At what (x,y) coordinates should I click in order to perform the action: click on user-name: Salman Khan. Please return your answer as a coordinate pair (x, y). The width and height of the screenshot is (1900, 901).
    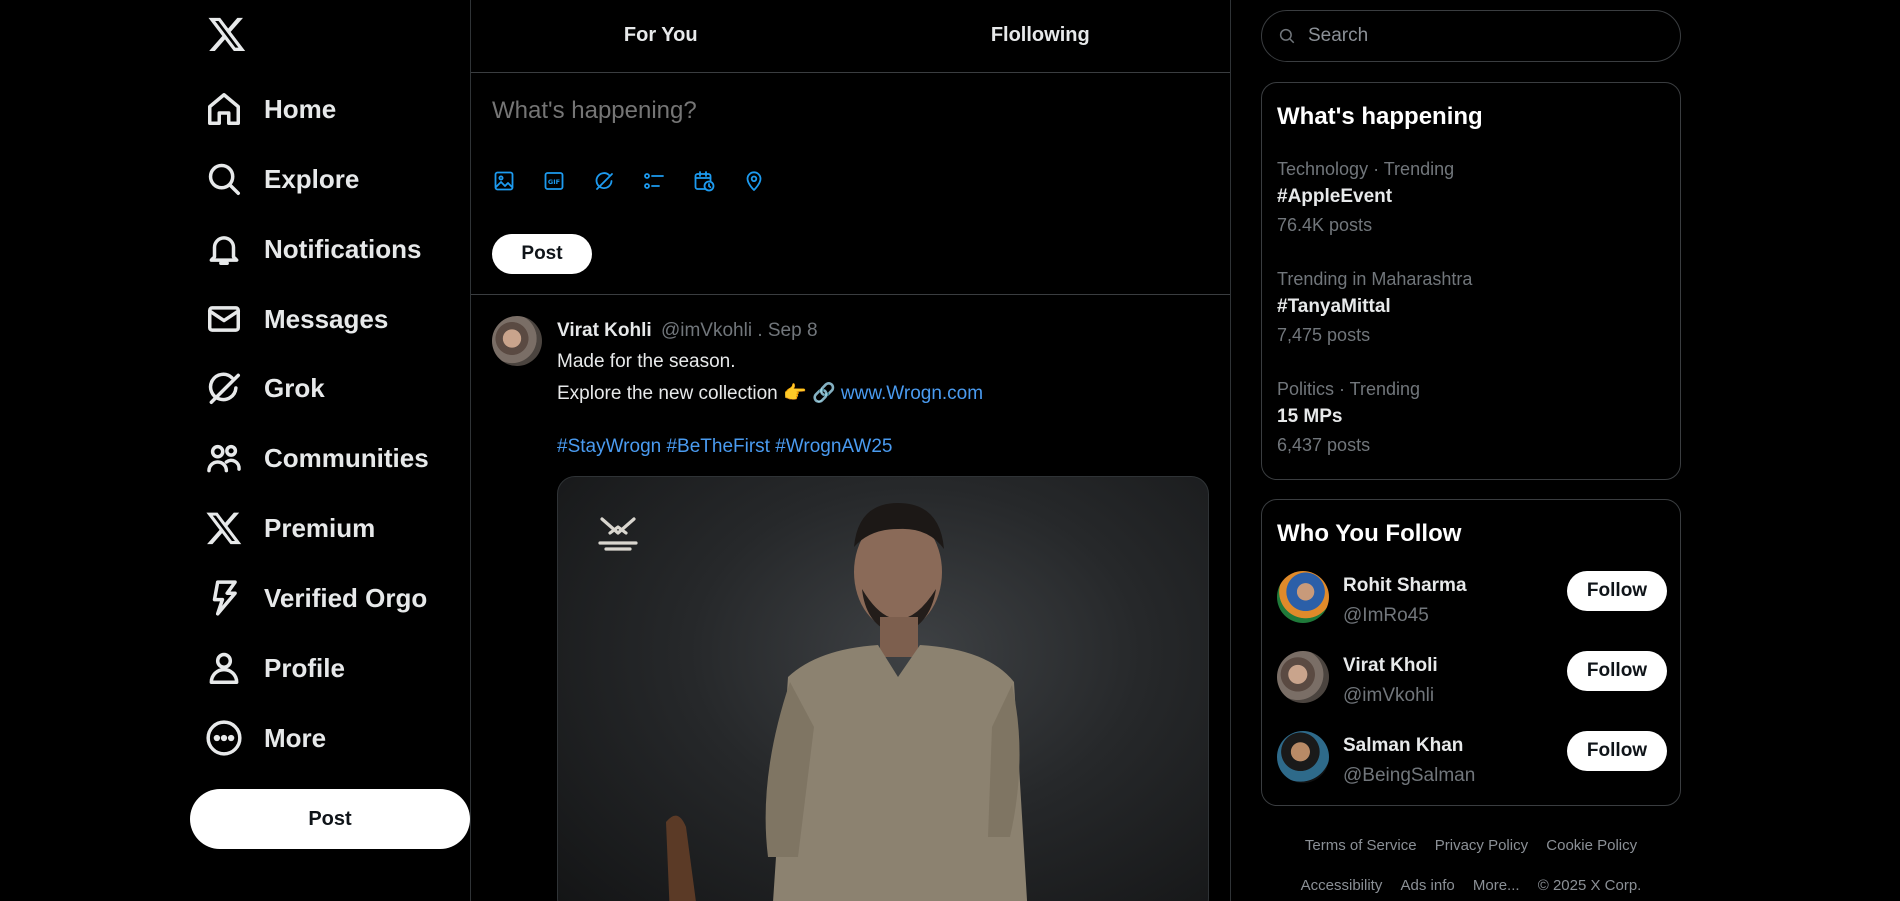
    Looking at the image, I should click on (1403, 746).